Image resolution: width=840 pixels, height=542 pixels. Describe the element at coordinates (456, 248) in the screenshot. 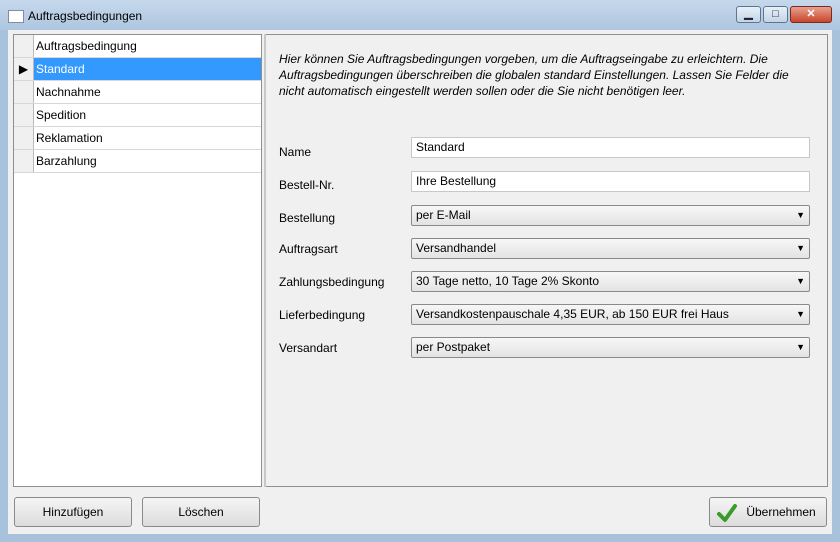

I see `auftragsart-value: Versandhandel` at that location.